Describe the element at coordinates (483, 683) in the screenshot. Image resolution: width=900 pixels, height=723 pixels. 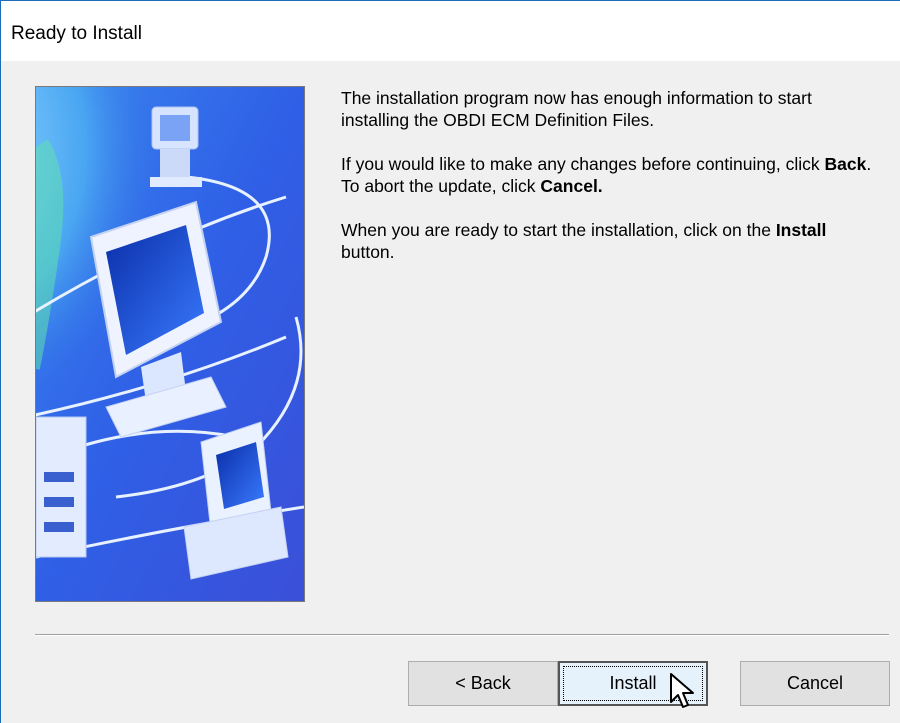
I see `back-button: < Back` at that location.